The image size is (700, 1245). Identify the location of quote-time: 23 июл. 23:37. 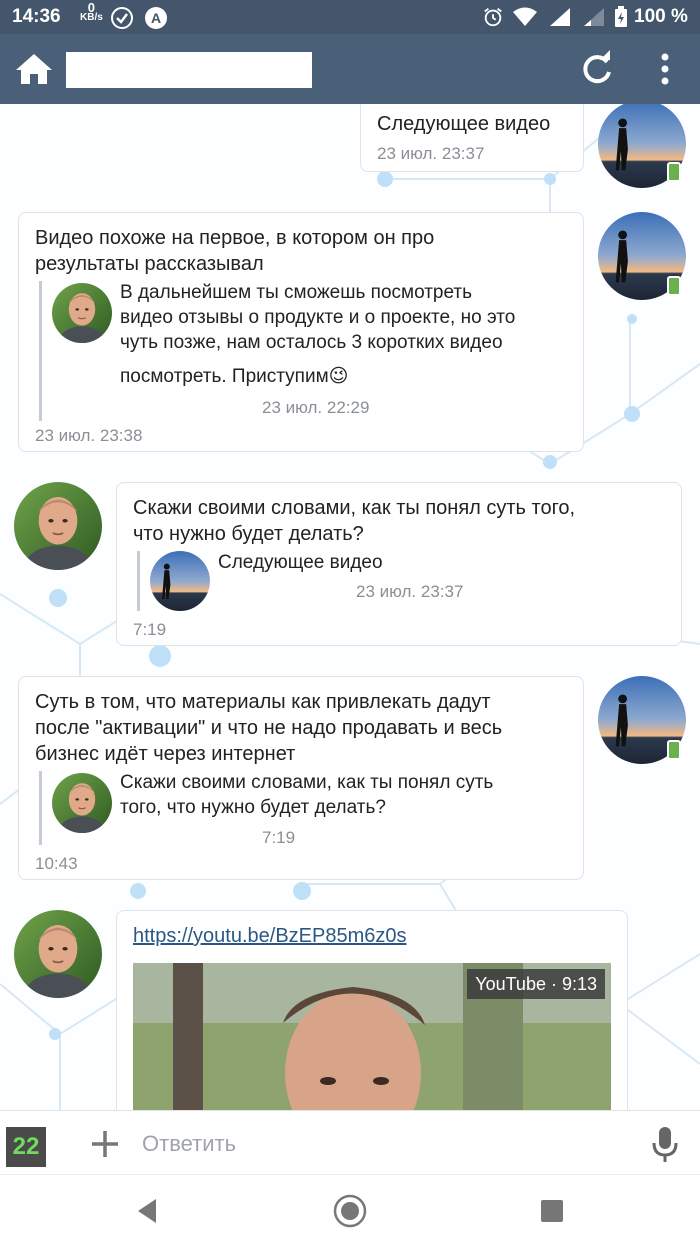
(410, 591).